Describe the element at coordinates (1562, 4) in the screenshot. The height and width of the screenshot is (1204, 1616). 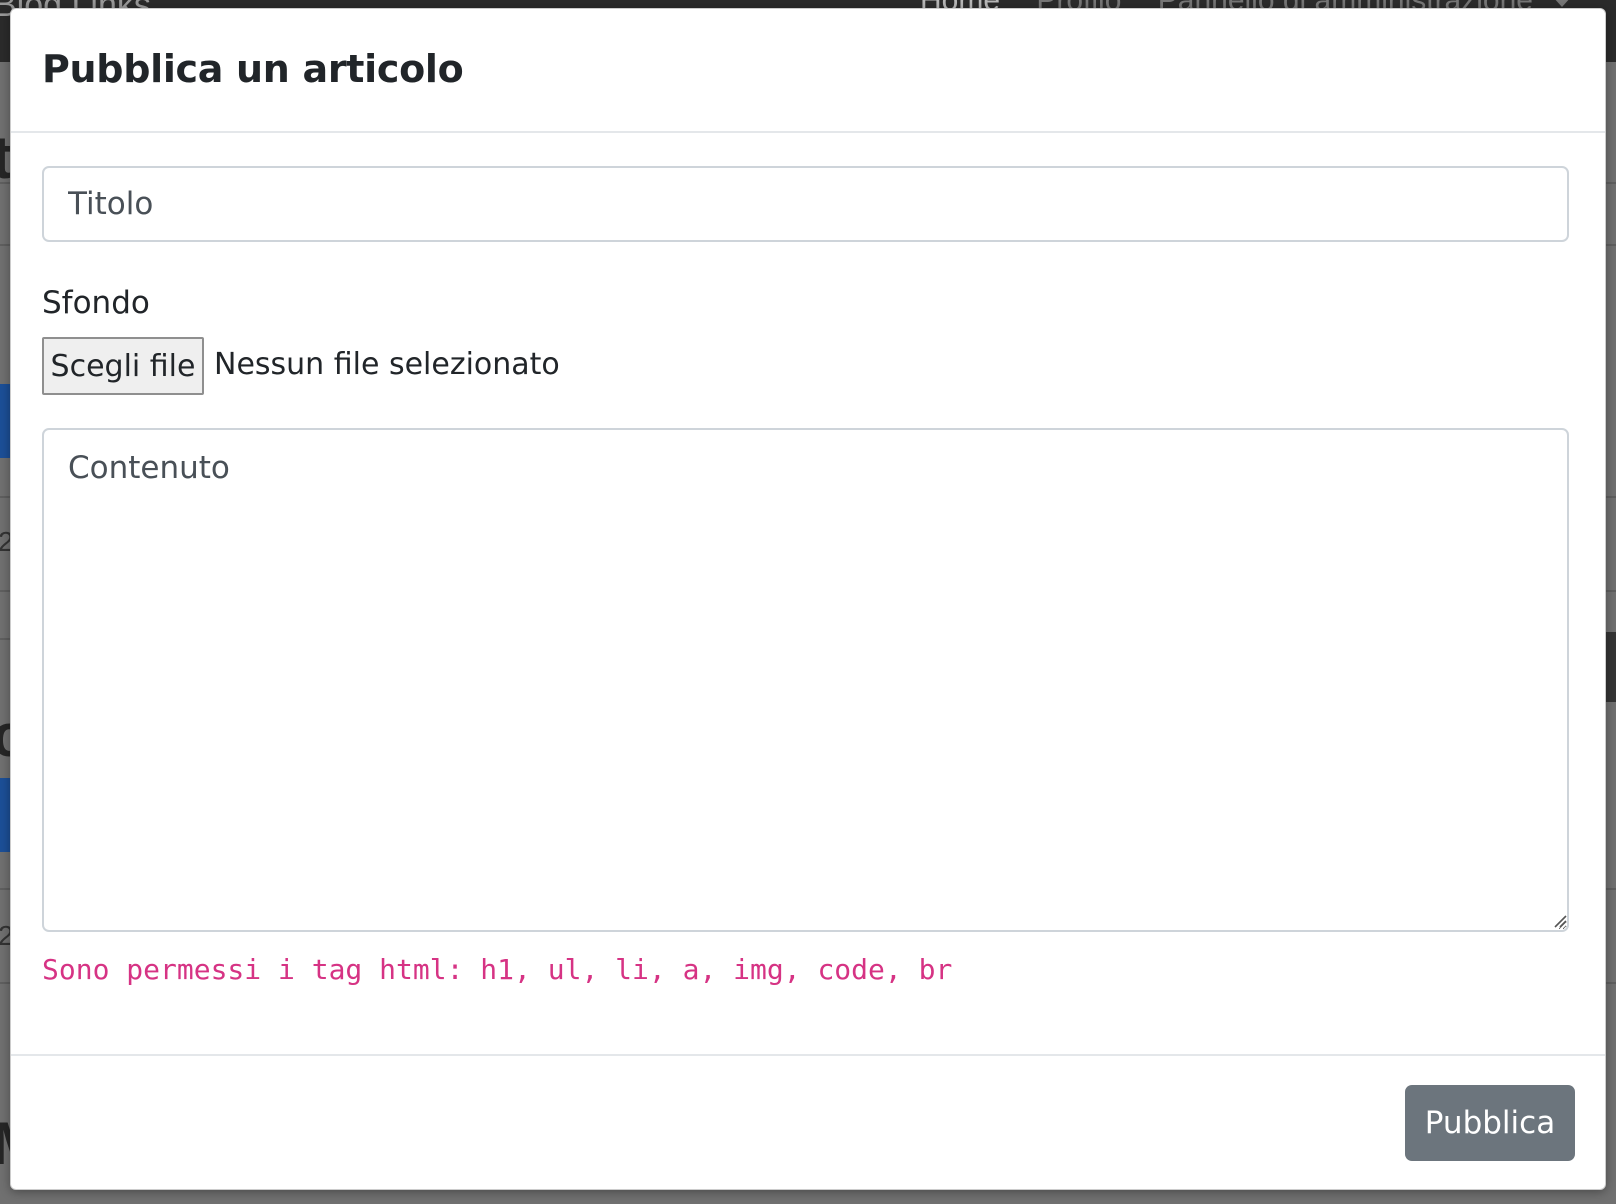
I see `chevron-down-icon` at that location.